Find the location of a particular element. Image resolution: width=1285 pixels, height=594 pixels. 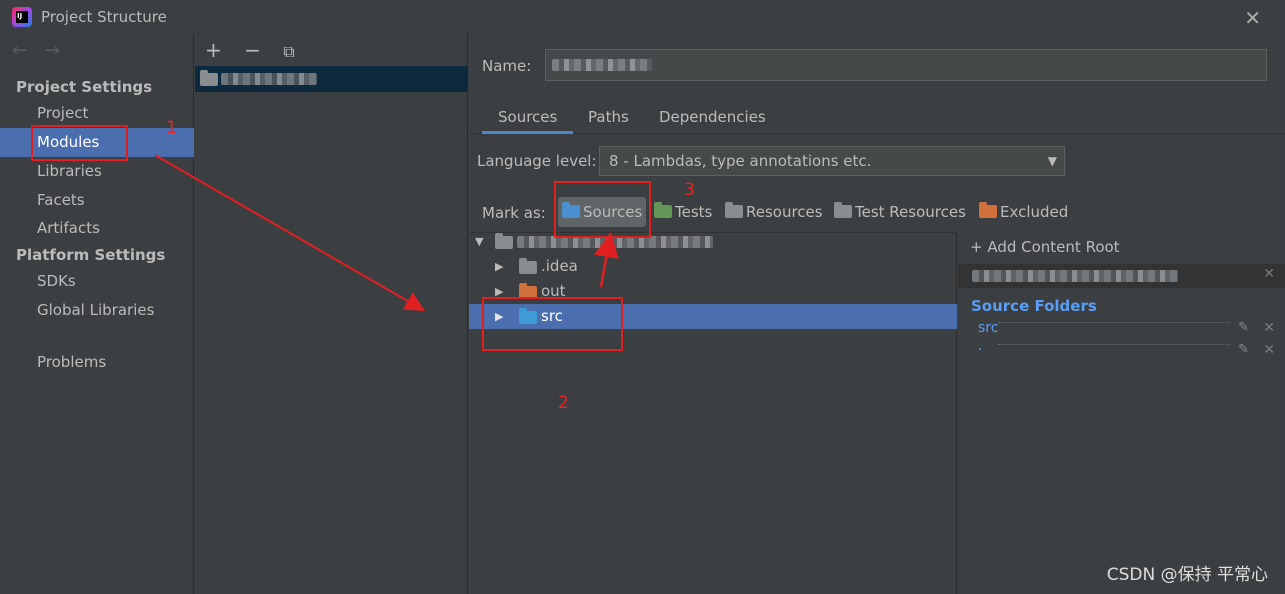

module-folder-icon is located at coordinates (209, 78).